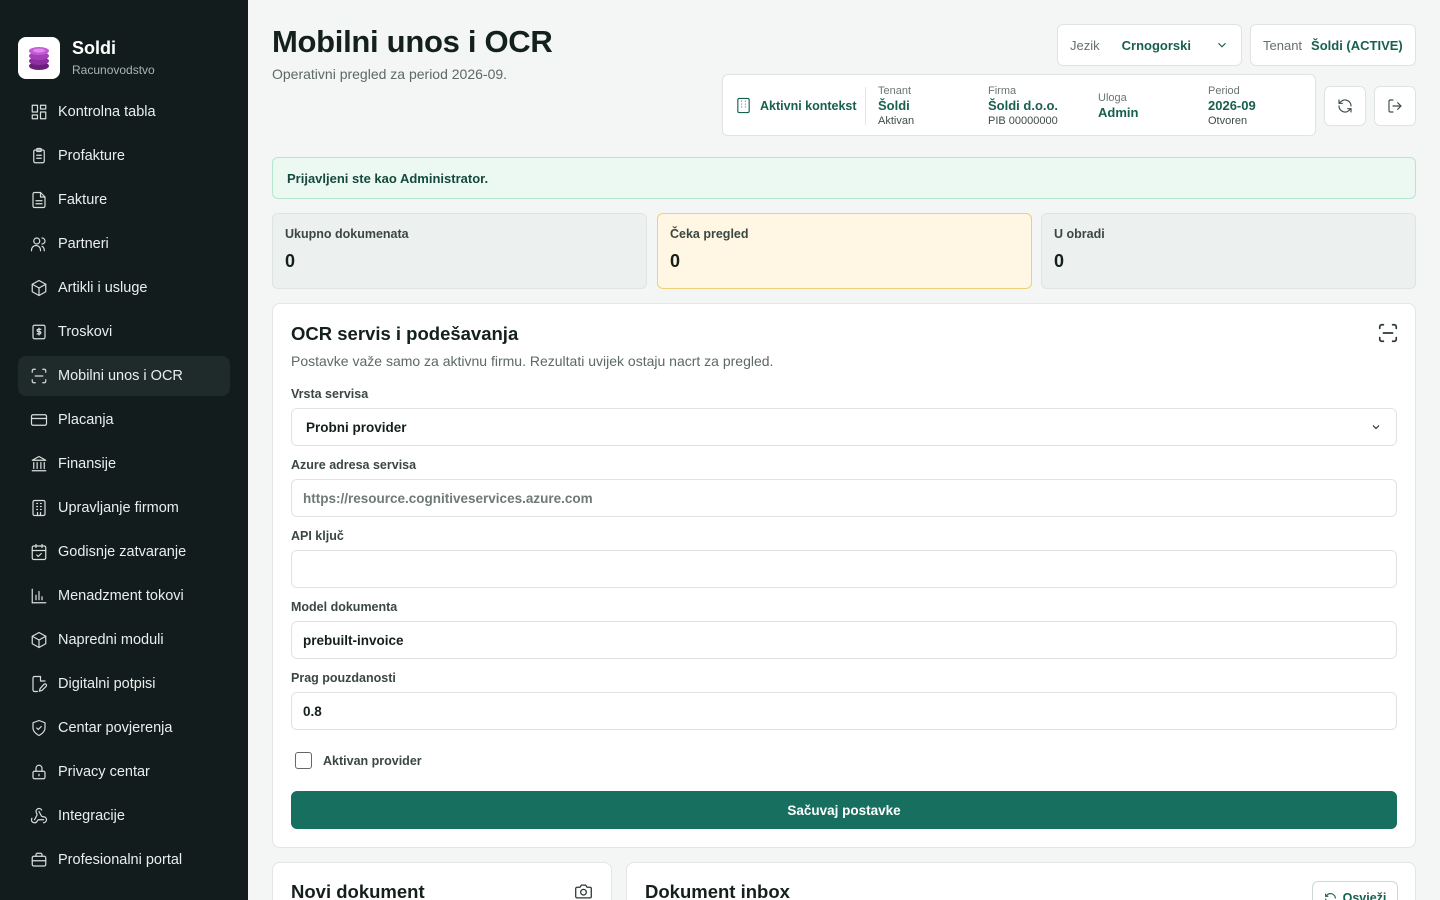  What do you see at coordinates (39, 200) in the screenshot?
I see `document-icon` at bounding box center [39, 200].